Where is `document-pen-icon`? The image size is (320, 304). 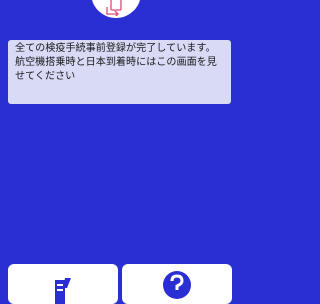 document-pen-icon is located at coordinates (63, 291).